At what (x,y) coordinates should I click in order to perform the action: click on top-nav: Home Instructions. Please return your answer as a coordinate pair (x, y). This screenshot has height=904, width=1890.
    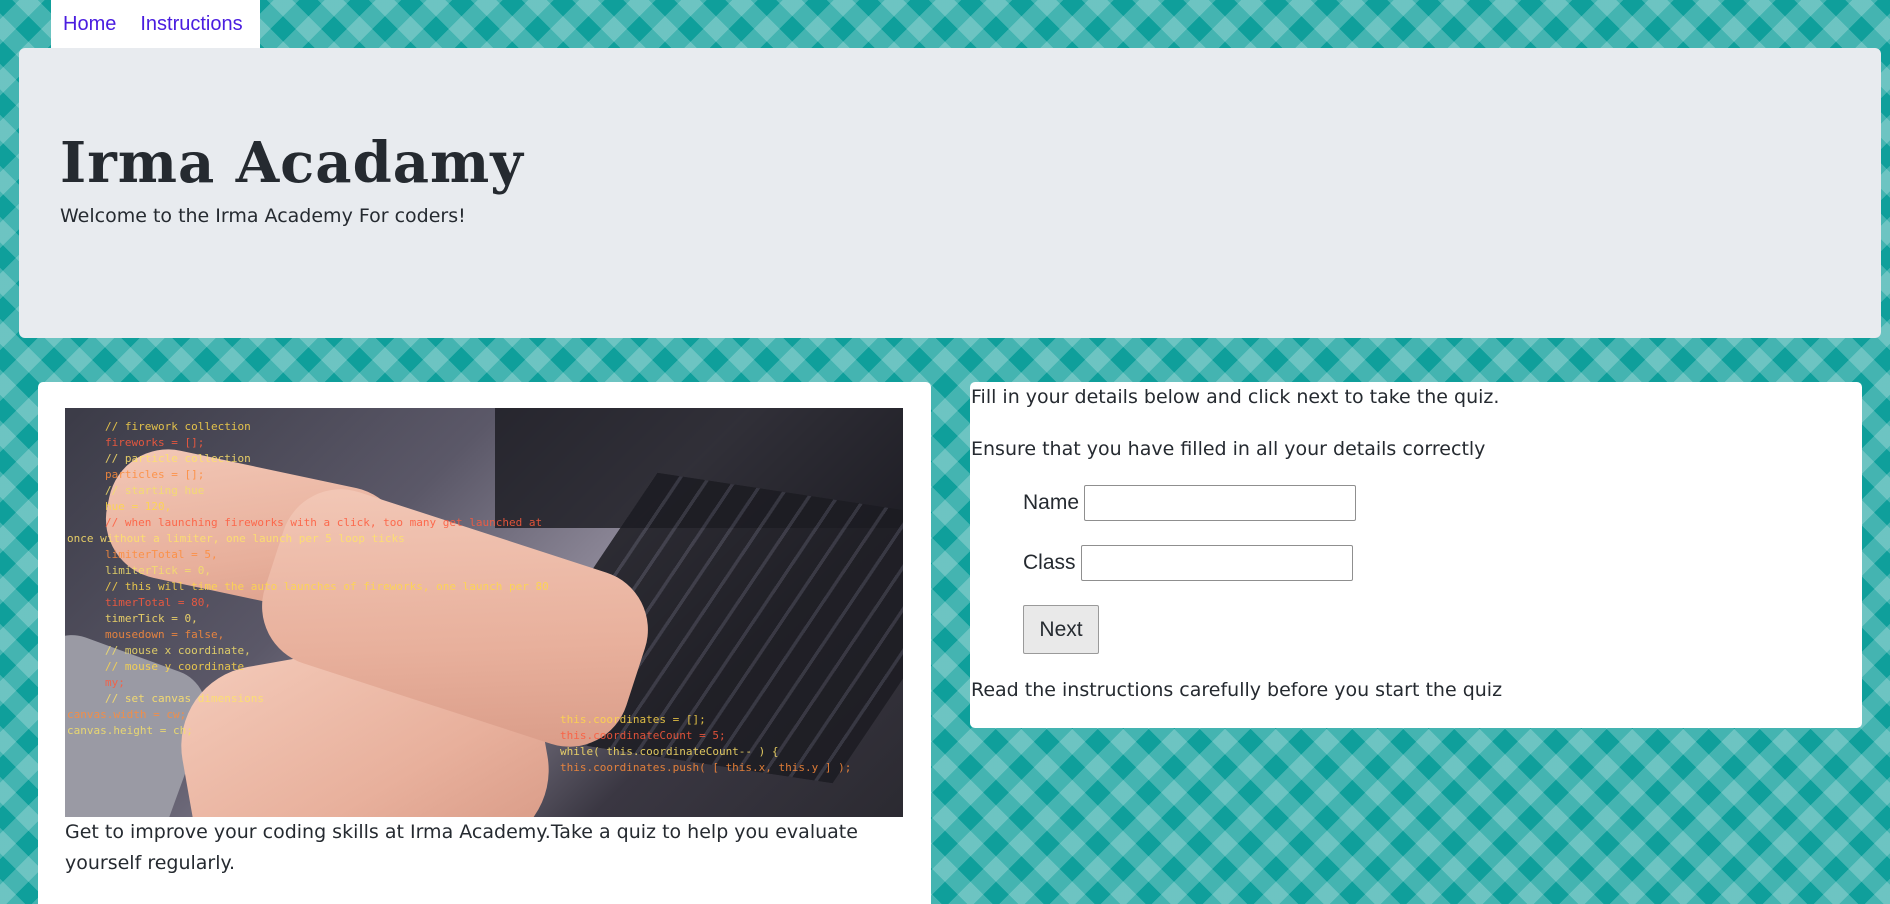
    Looking at the image, I should click on (155, 24).